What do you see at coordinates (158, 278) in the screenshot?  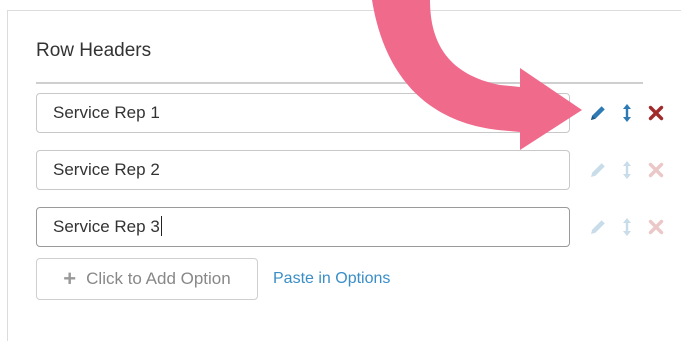 I see `add-option-label: Click to Add Option` at bounding box center [158, 278].